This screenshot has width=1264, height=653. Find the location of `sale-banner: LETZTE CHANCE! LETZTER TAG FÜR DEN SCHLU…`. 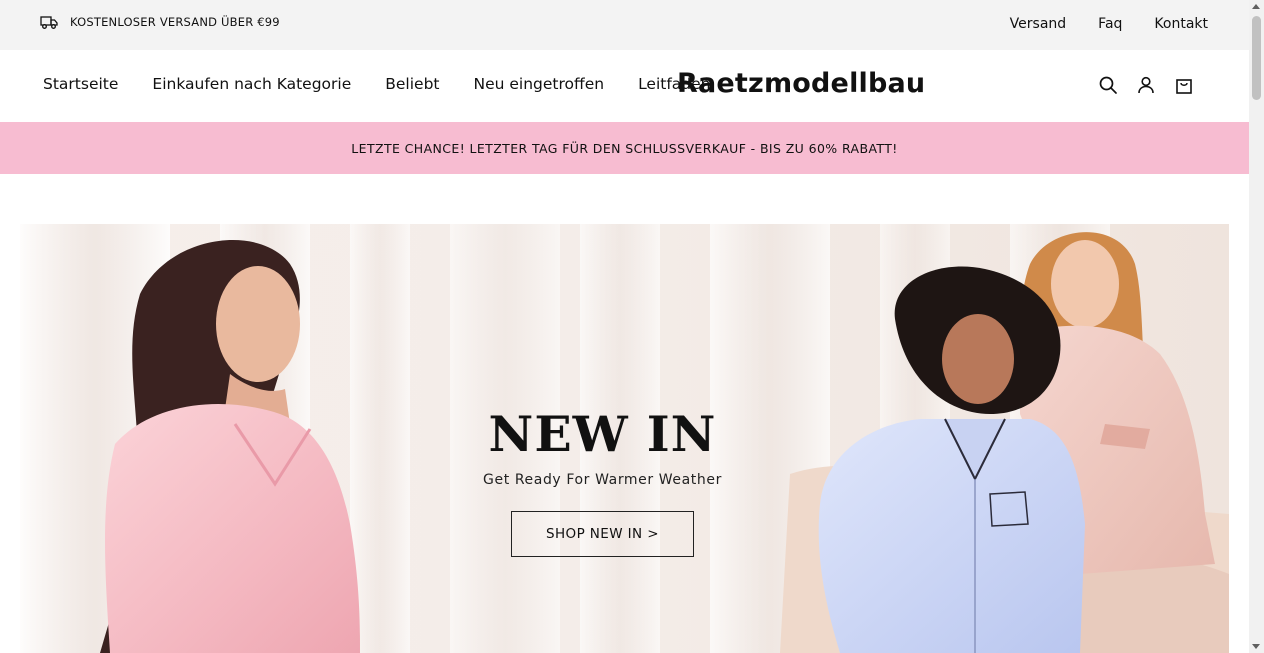

sale-banner: LETZTE CHANCE! LETZTER TAG FÜR DEN SCHLU… is located at coordinates (624, 148).